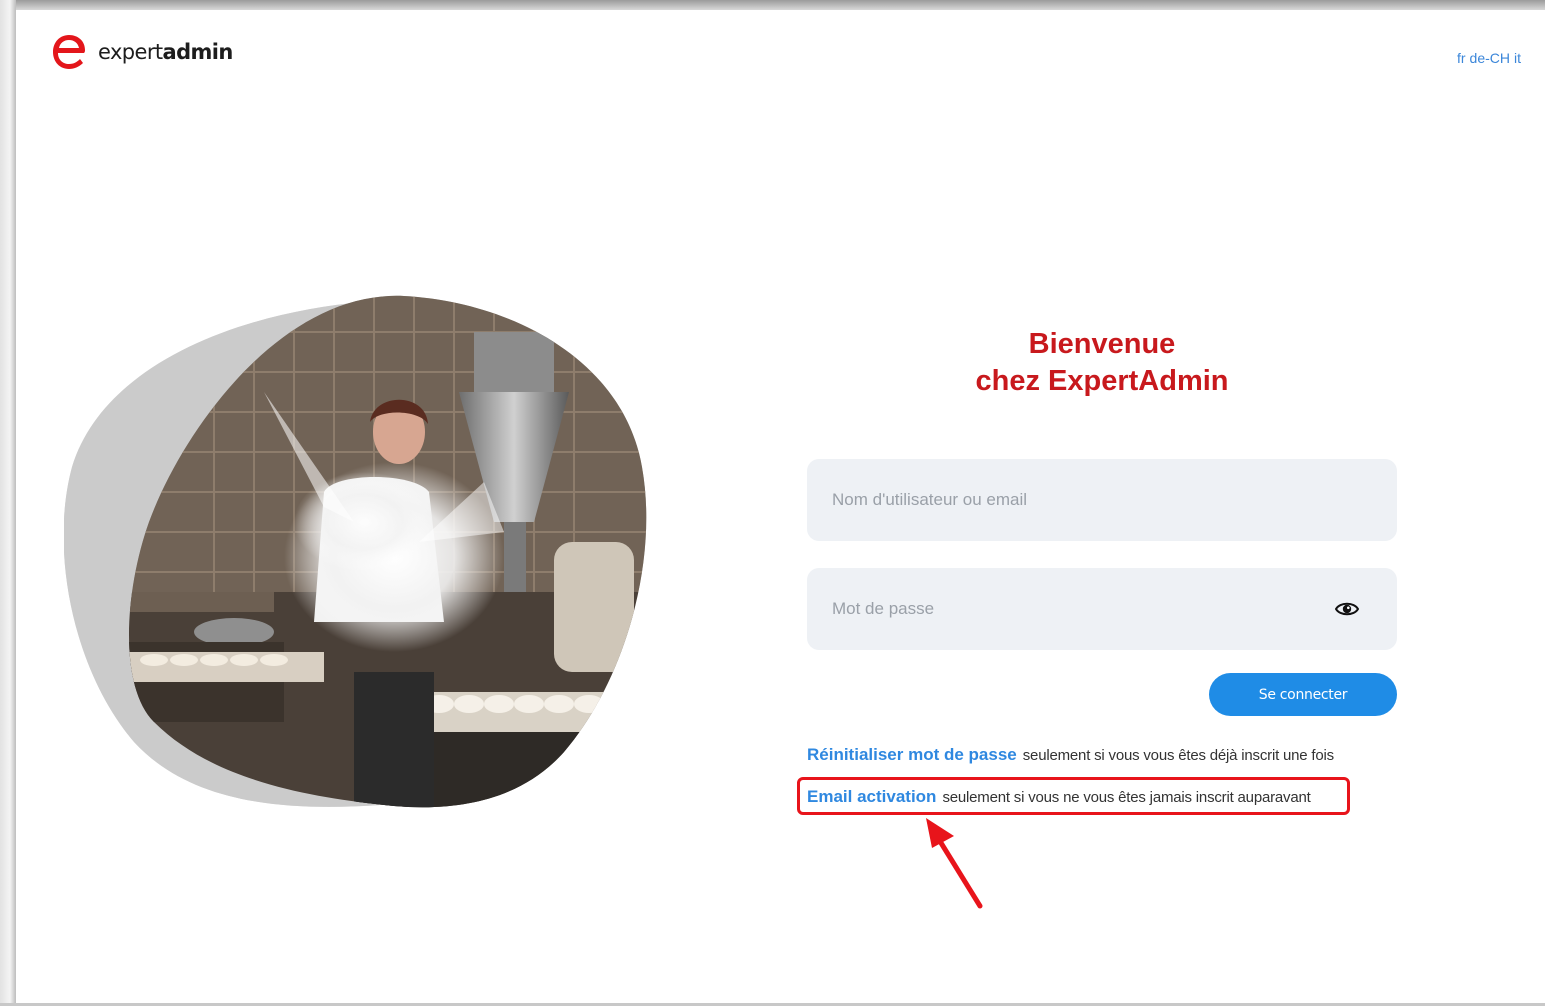 This screenshot has height=1006, width=1545. What do you see at coordinates (1347, 609) in the screenshot?
I see `eye-icon` at bounding box center [1347, 609].